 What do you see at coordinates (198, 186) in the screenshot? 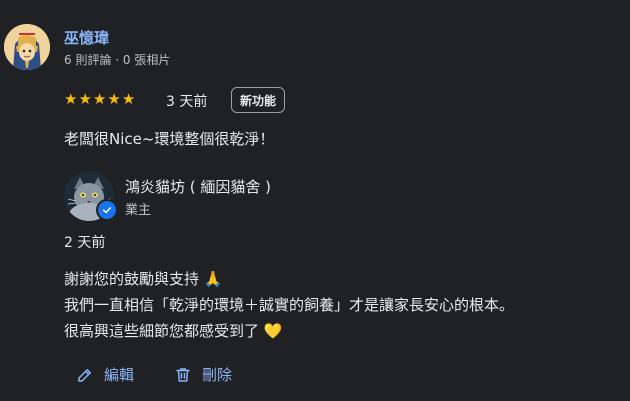
I see `owner-name: 鴻炎貓坊 ( 緬因貓舍 )` at bounding box center [198, 186].